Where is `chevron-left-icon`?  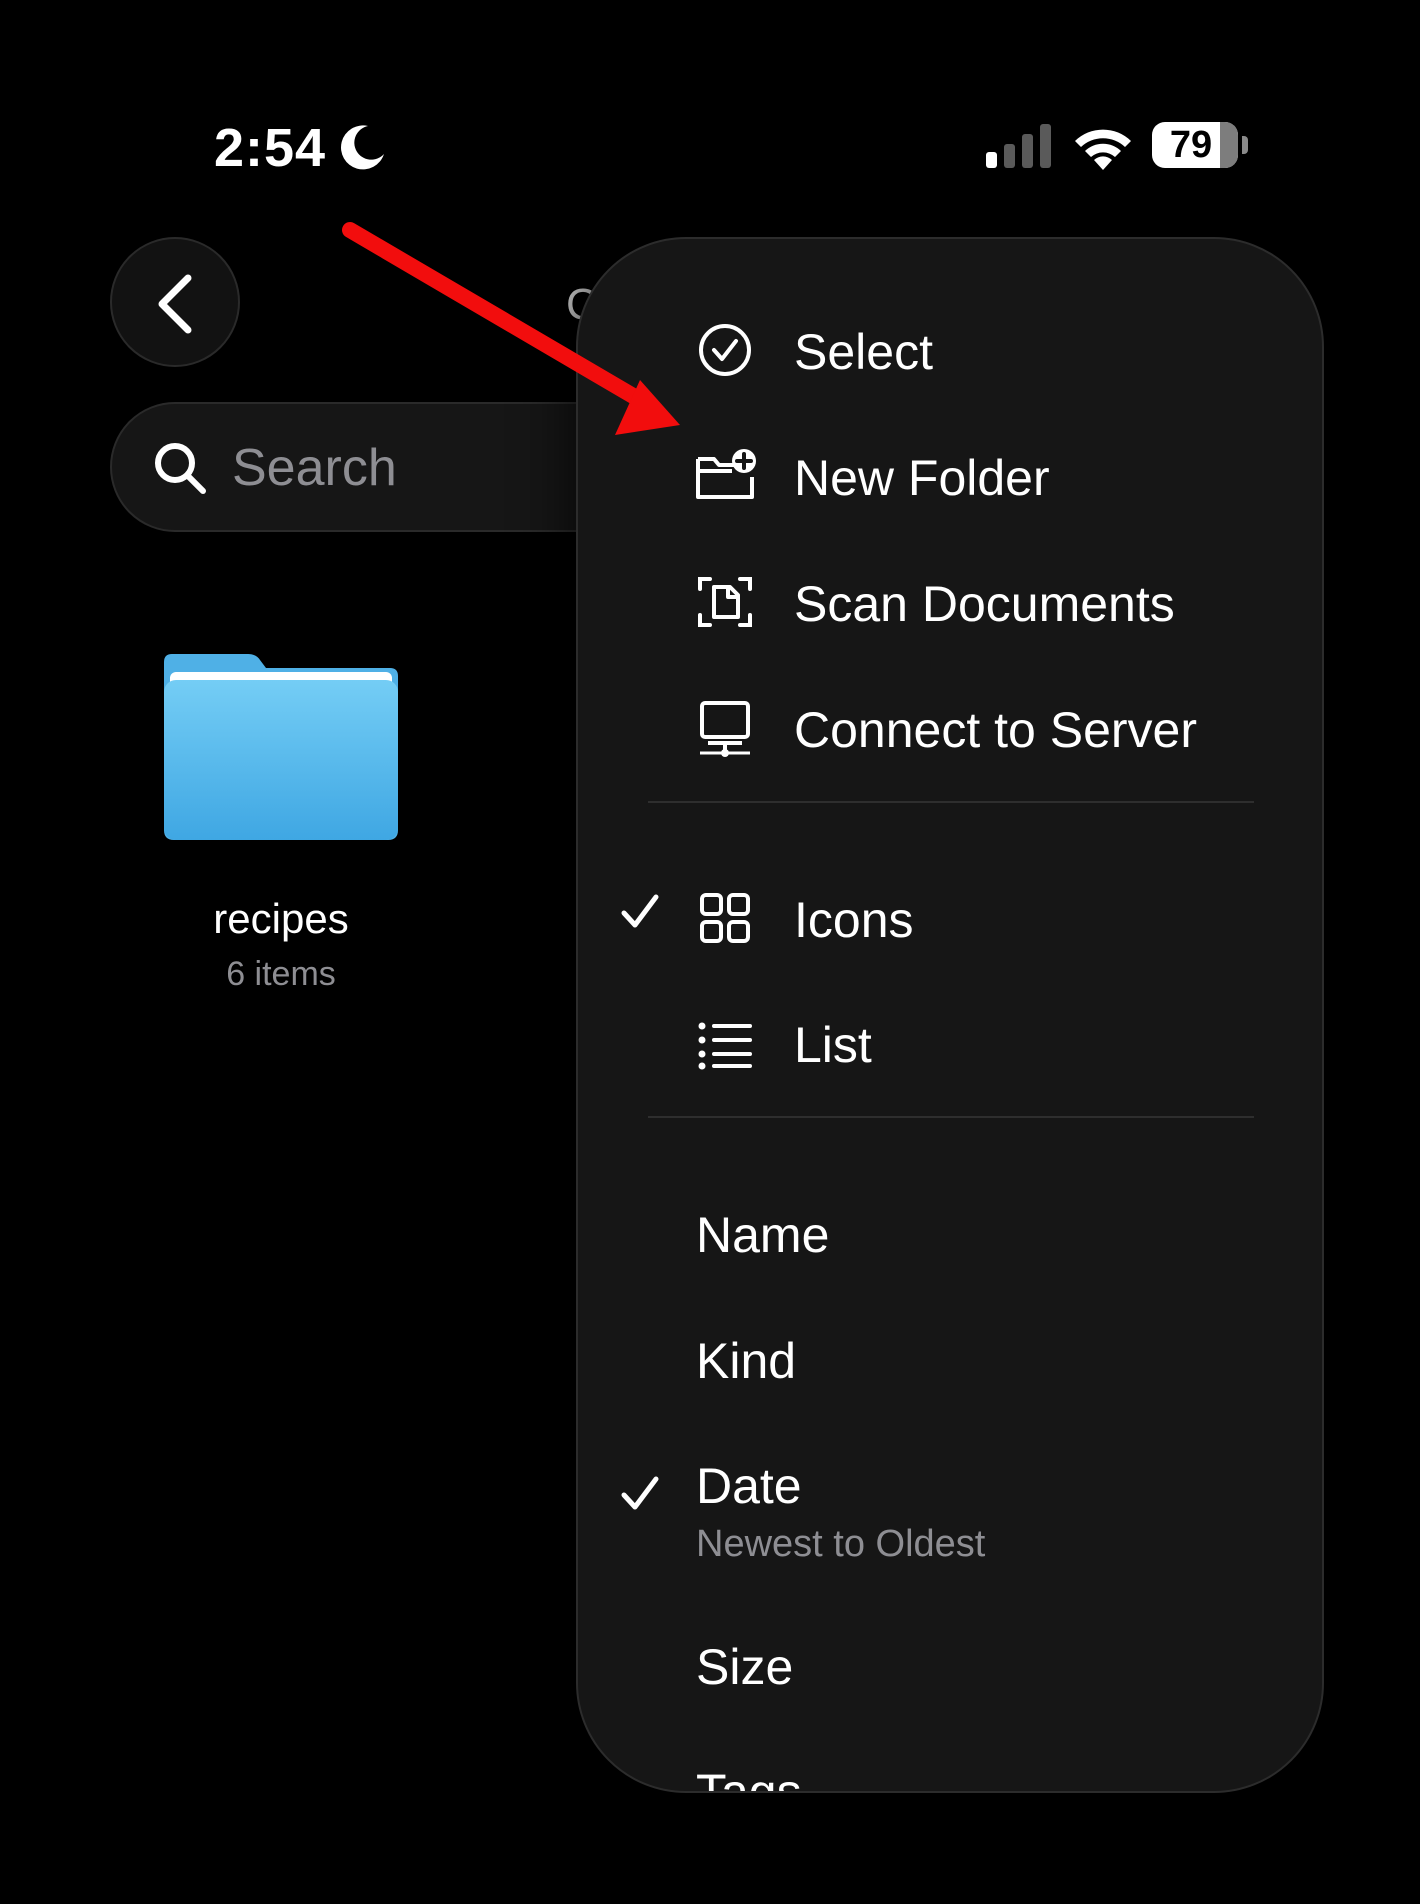
chevron-left-icon is located at coordinates (175, 304).